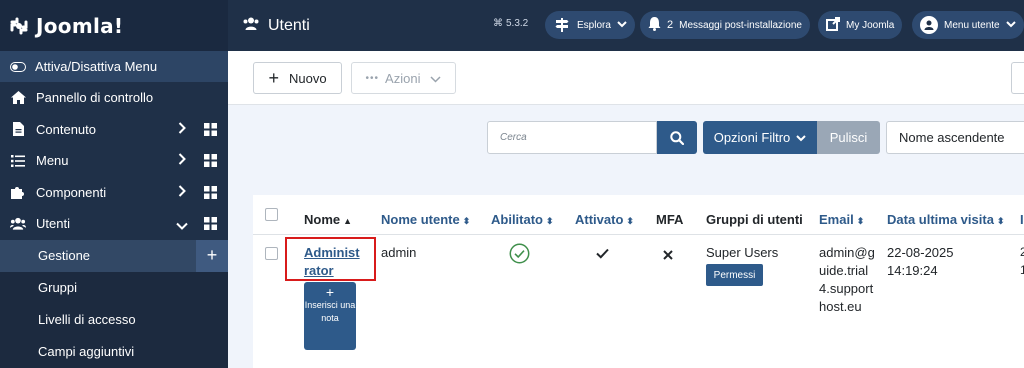 The image size is (1024, 368). I want to click on cutoff-cell: 2, so click(1022, 252).